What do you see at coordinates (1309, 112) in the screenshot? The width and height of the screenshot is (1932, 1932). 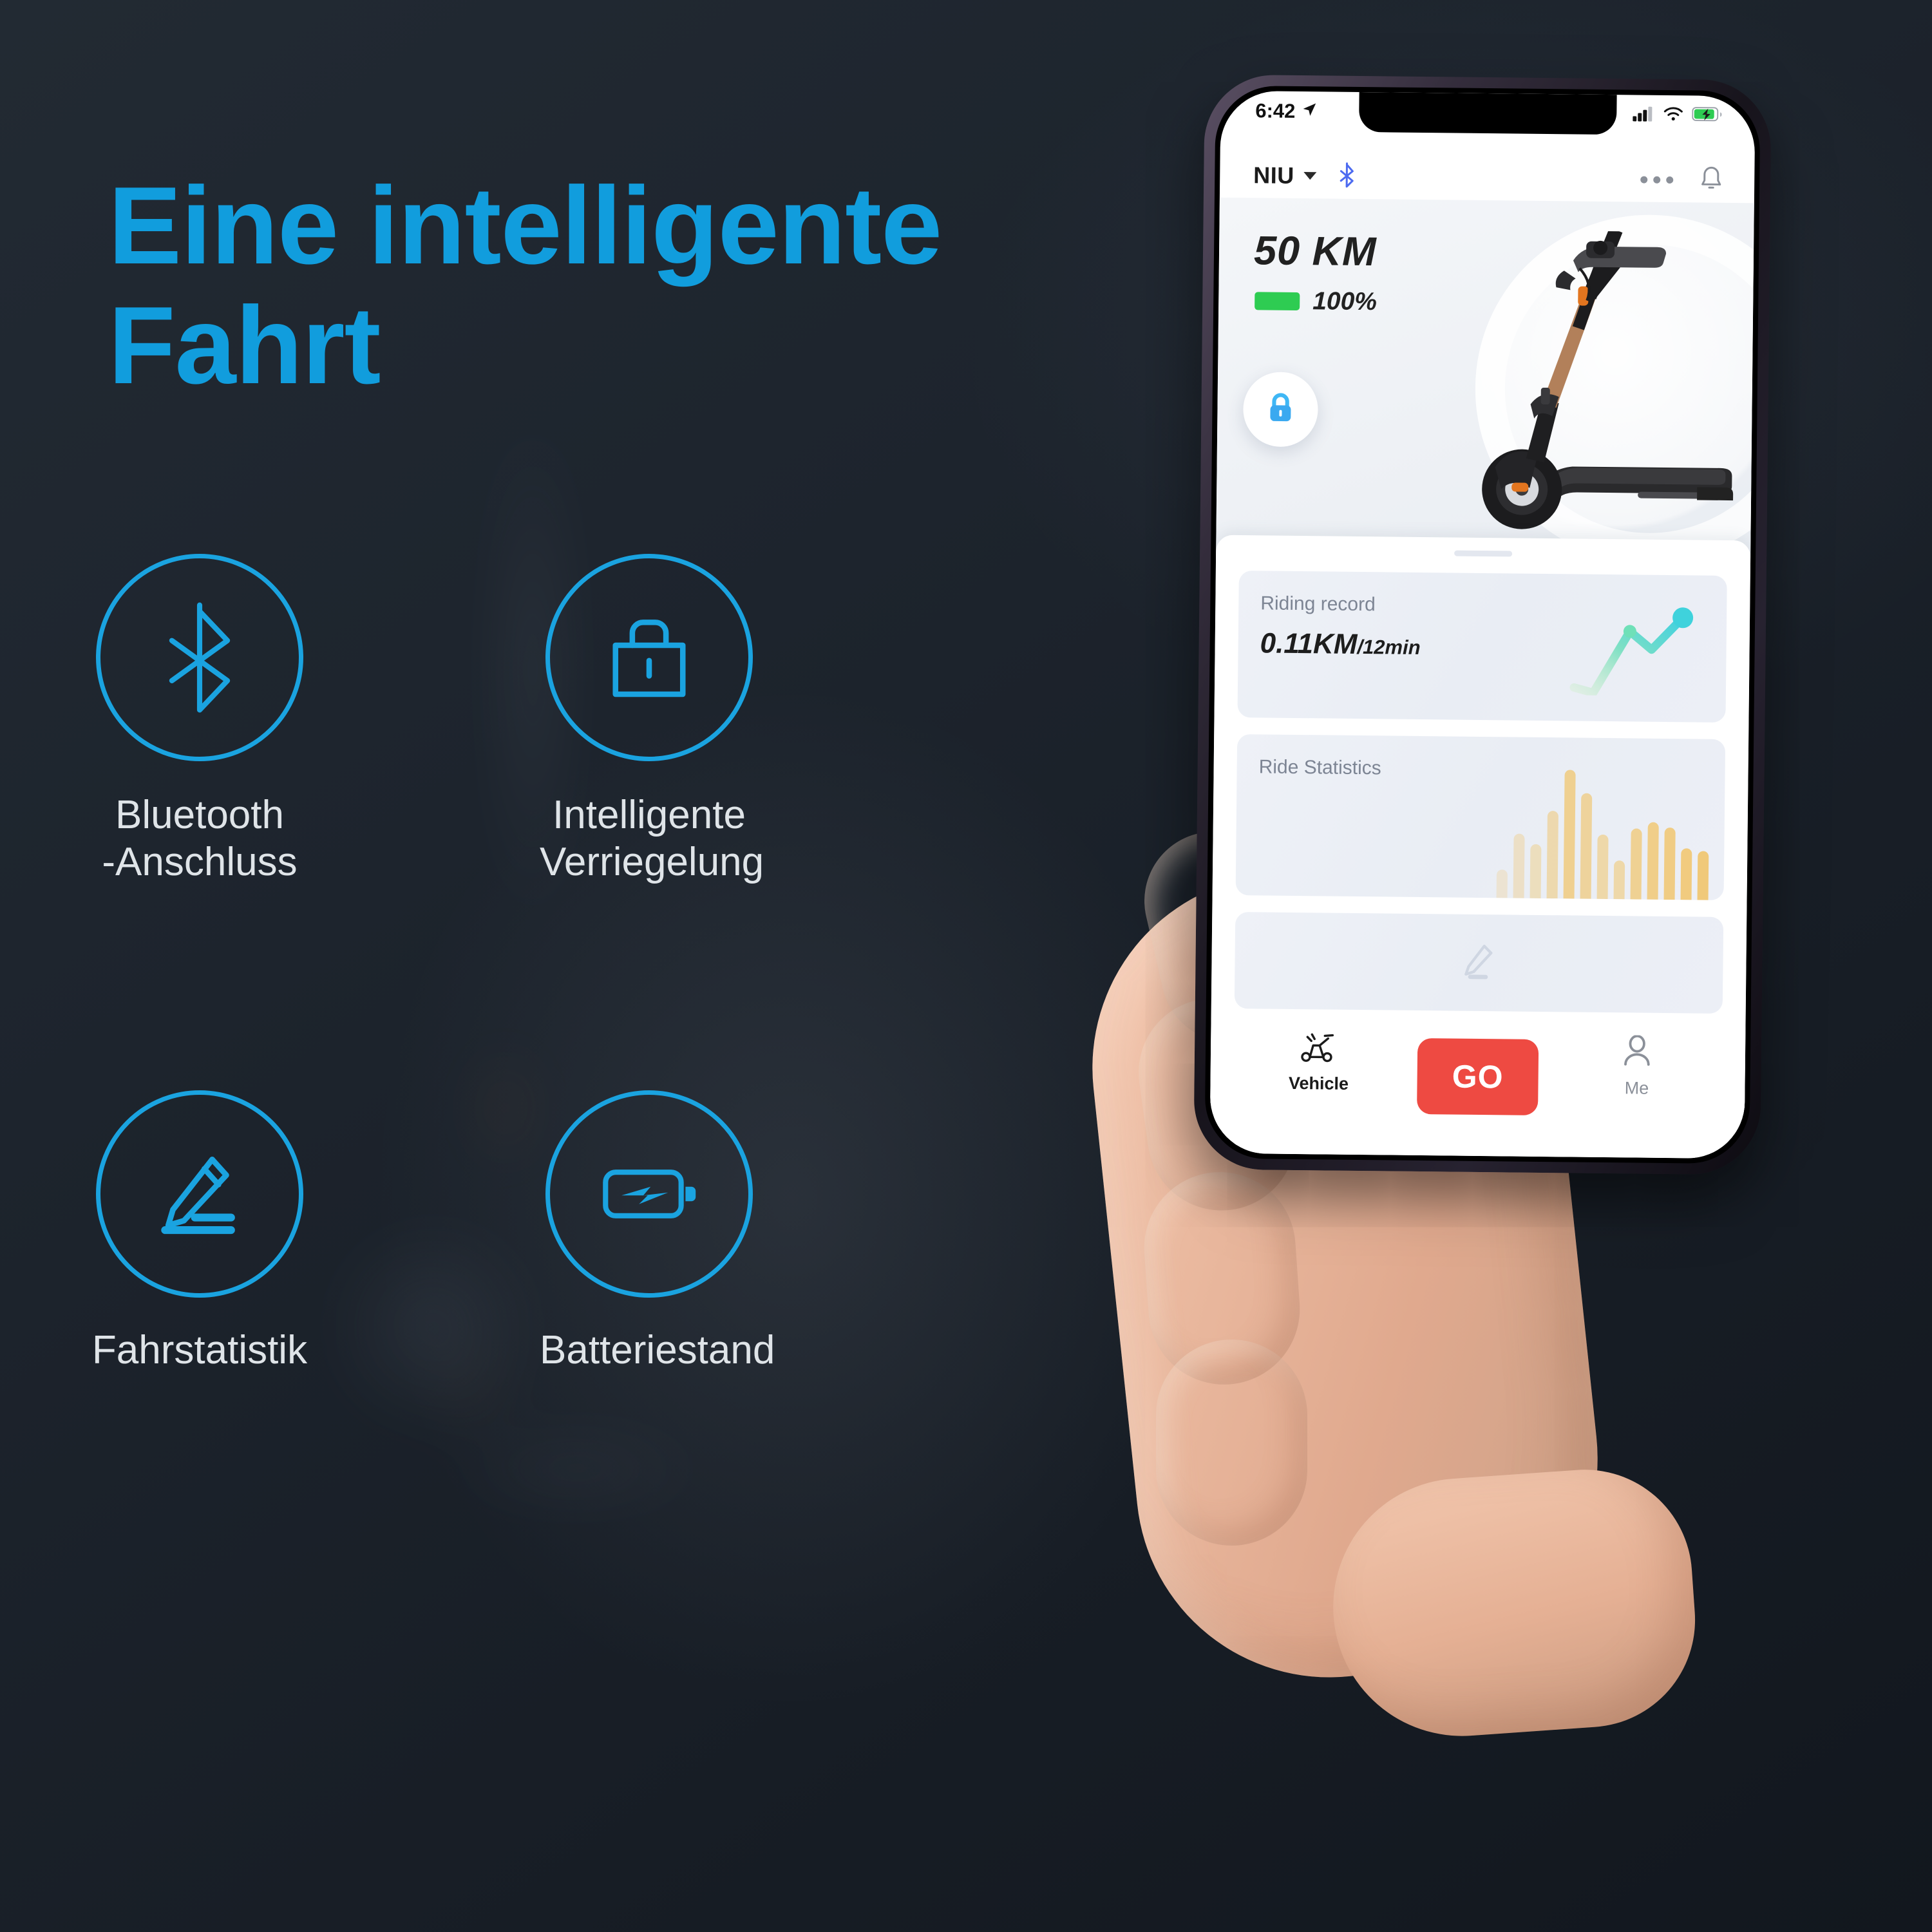 I see `location-arrow-icon` at bounding box center [1309, 112].